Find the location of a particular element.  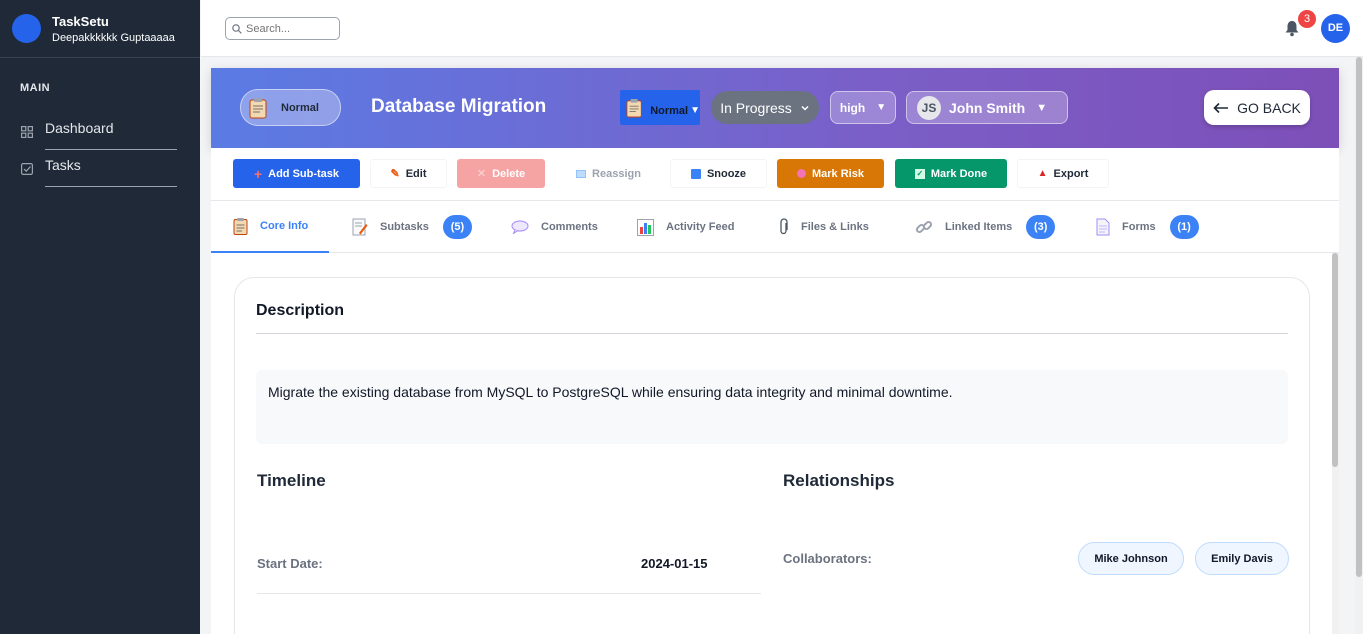

delete-button: ✕ Delete is located at coordinates (501, 173).